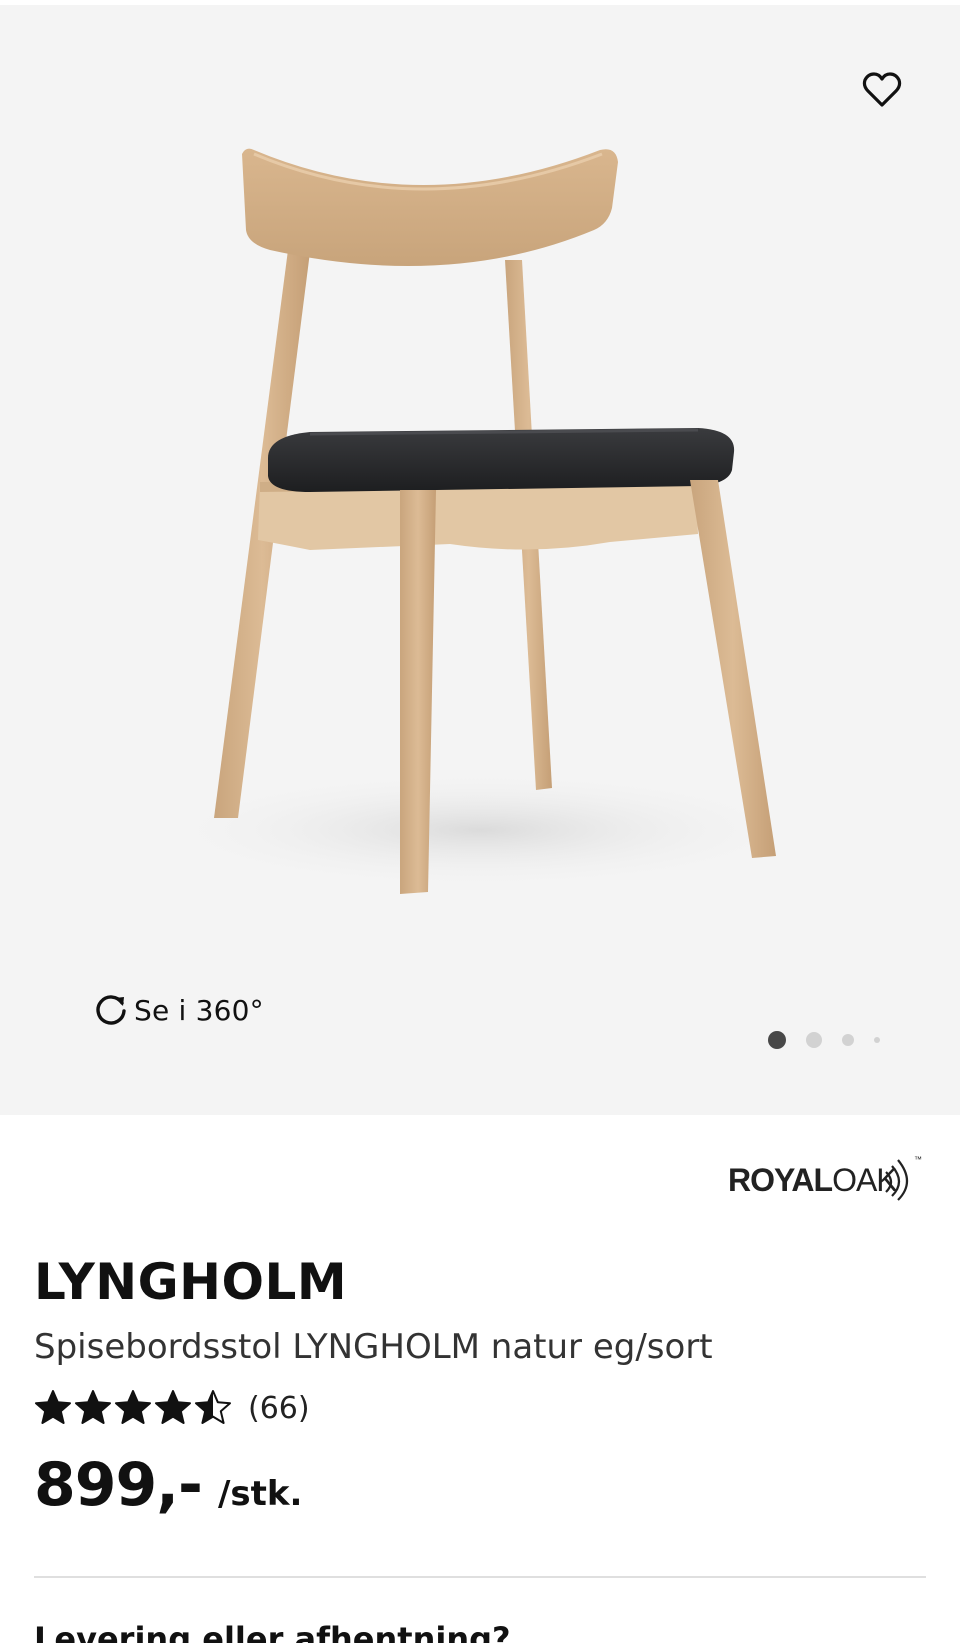 Image resolution: width=960 pixels, height=1643 pixels. What do you see at coordinates (272, 1631) in the screenshot?
I see `delivery-heading: Levering eller afhentning?` at bounding box center [272, 1631].